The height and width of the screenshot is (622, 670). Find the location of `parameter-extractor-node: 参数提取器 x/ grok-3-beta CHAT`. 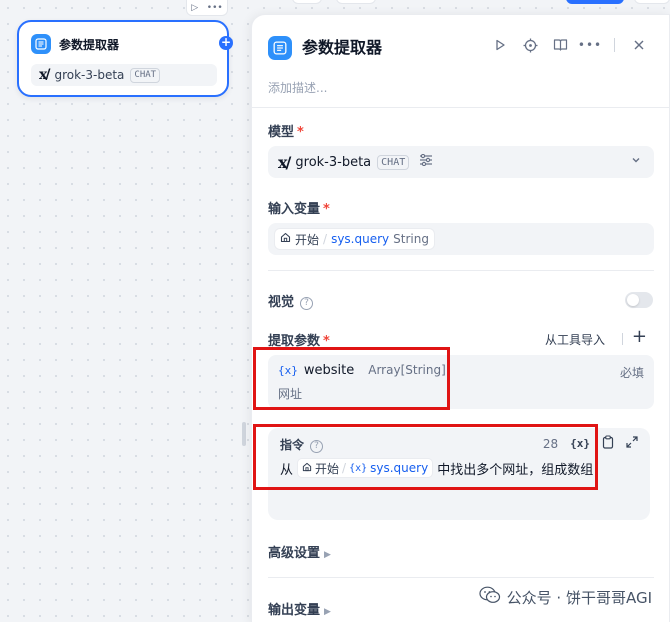

parameter-extractor-node: 参数提取器 x/ grok-3-beta CHAT is located at coordinates (123, 58).